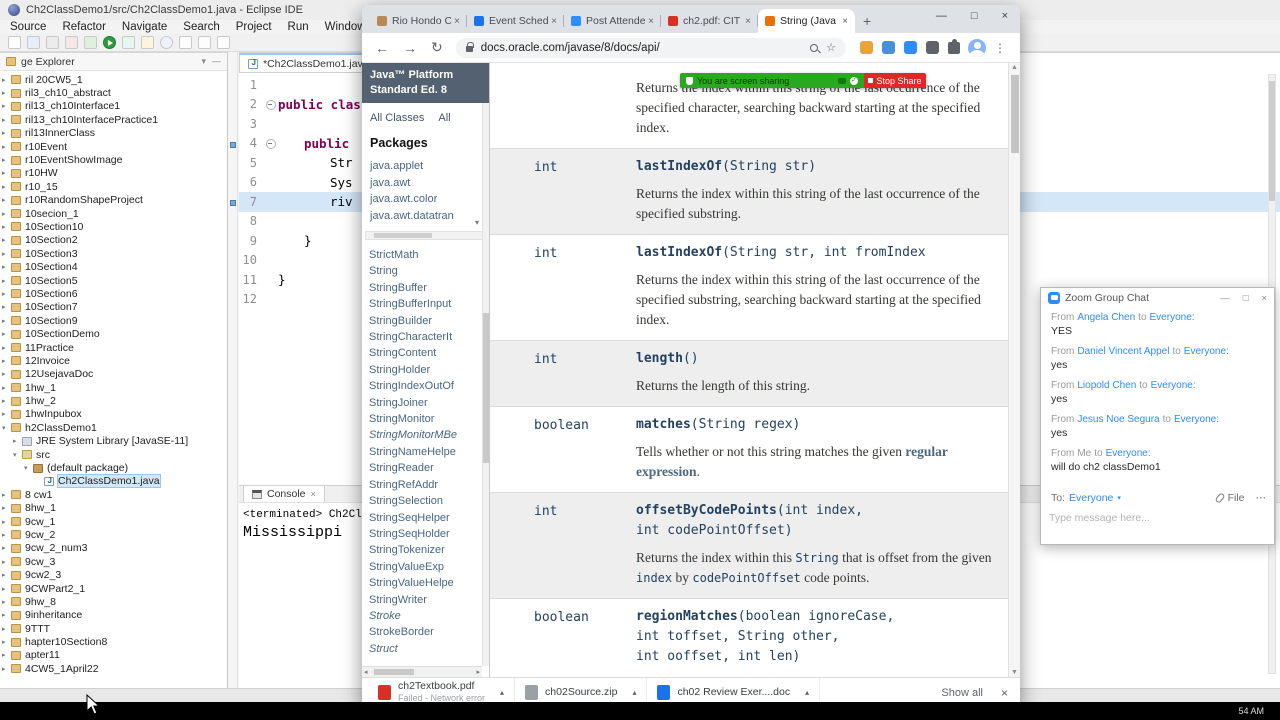 This screenshot has height=720, width=1280. What do you see at coordinates (113, 253) in the screenshot?
I see `explorer-item: 10Section3` at bounding box center [113, 253].